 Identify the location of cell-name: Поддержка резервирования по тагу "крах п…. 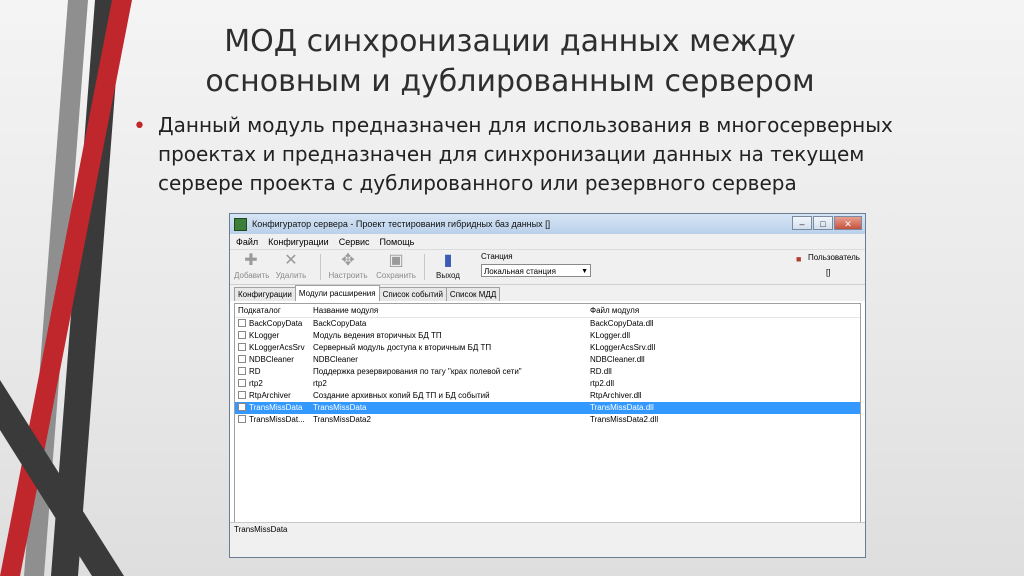
(417, 371).